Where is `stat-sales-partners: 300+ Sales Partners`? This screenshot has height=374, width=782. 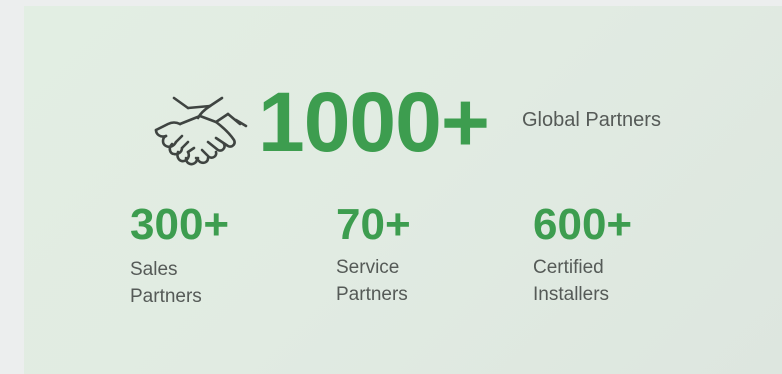 stat-sales-partners: 300+ Sales Partners is located at coordinates (179, 254).